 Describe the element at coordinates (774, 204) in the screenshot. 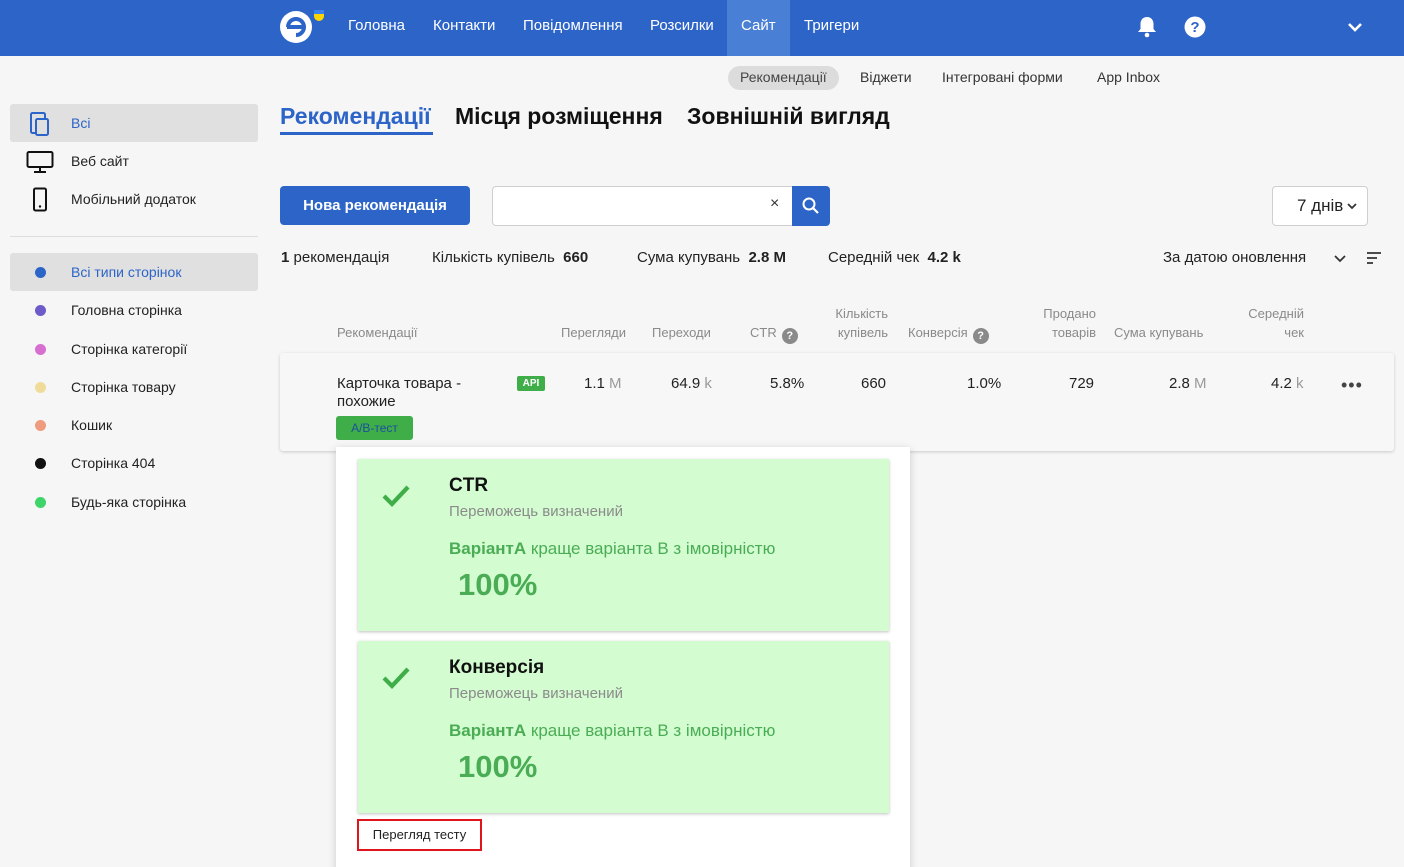

I see `clear-search-icon: ×` at that location.